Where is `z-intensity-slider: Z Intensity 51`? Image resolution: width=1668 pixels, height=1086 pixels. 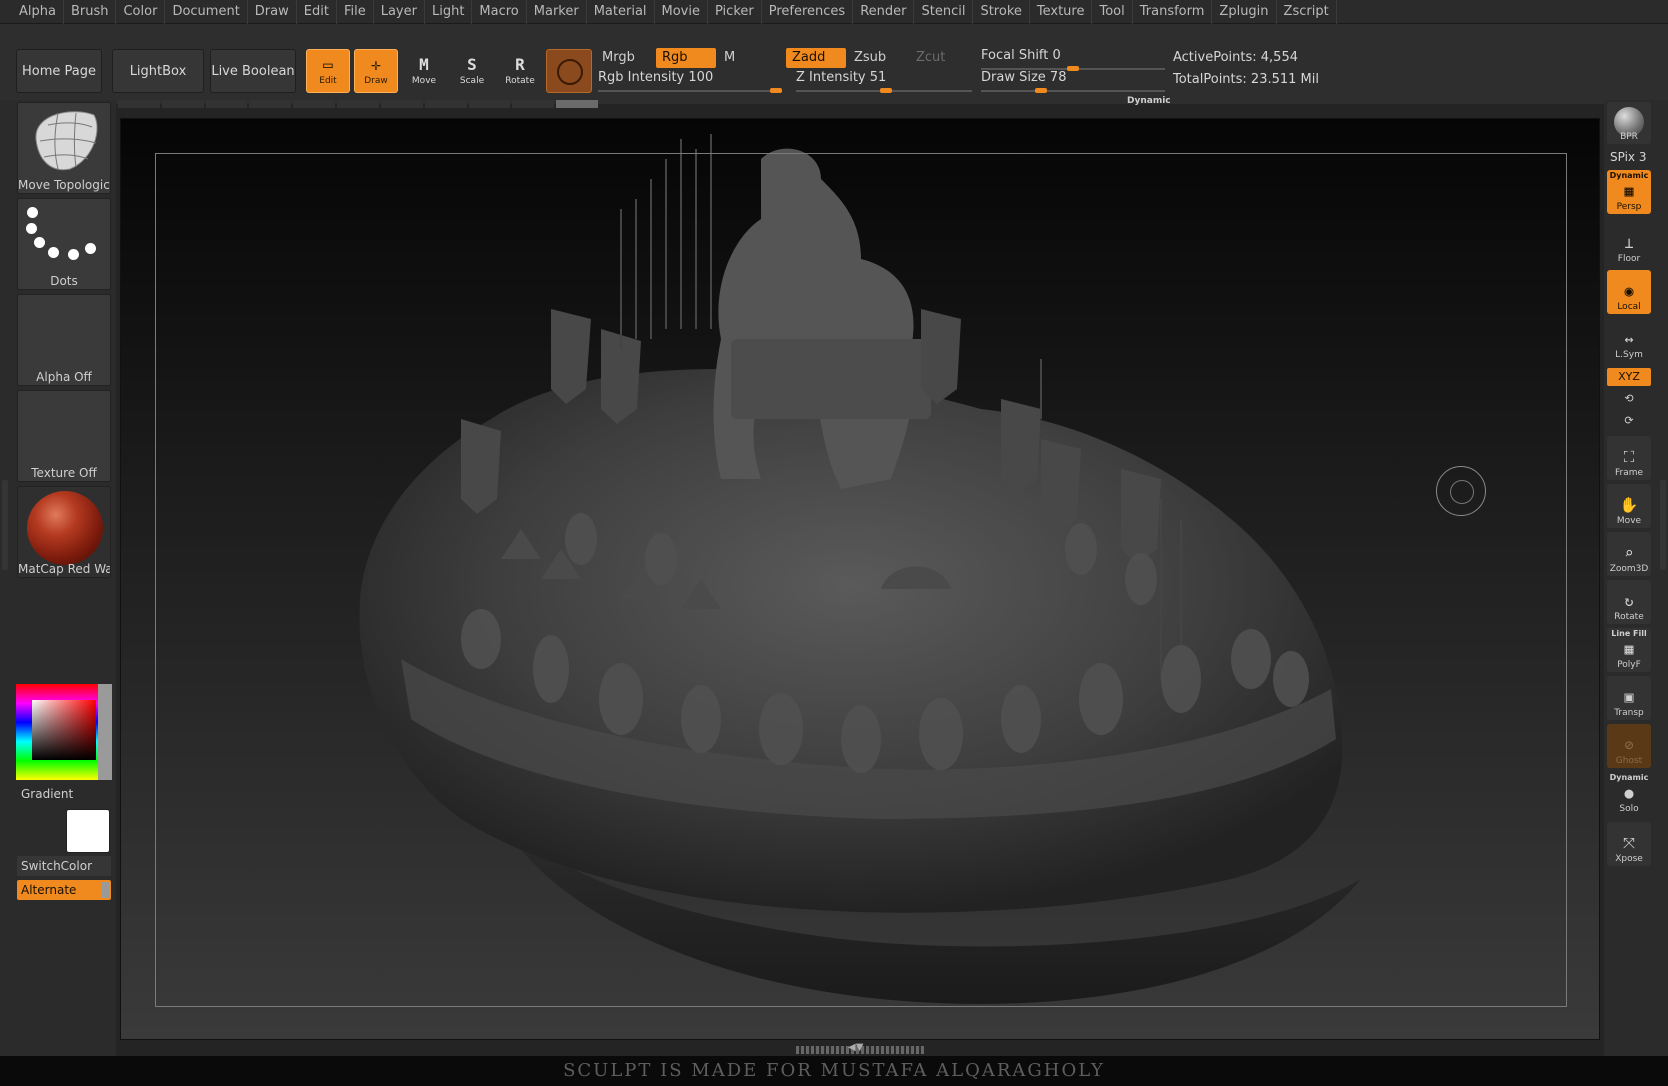
z-intensity-slider: Z Intensity 51 is located at coordinates (841, 77).